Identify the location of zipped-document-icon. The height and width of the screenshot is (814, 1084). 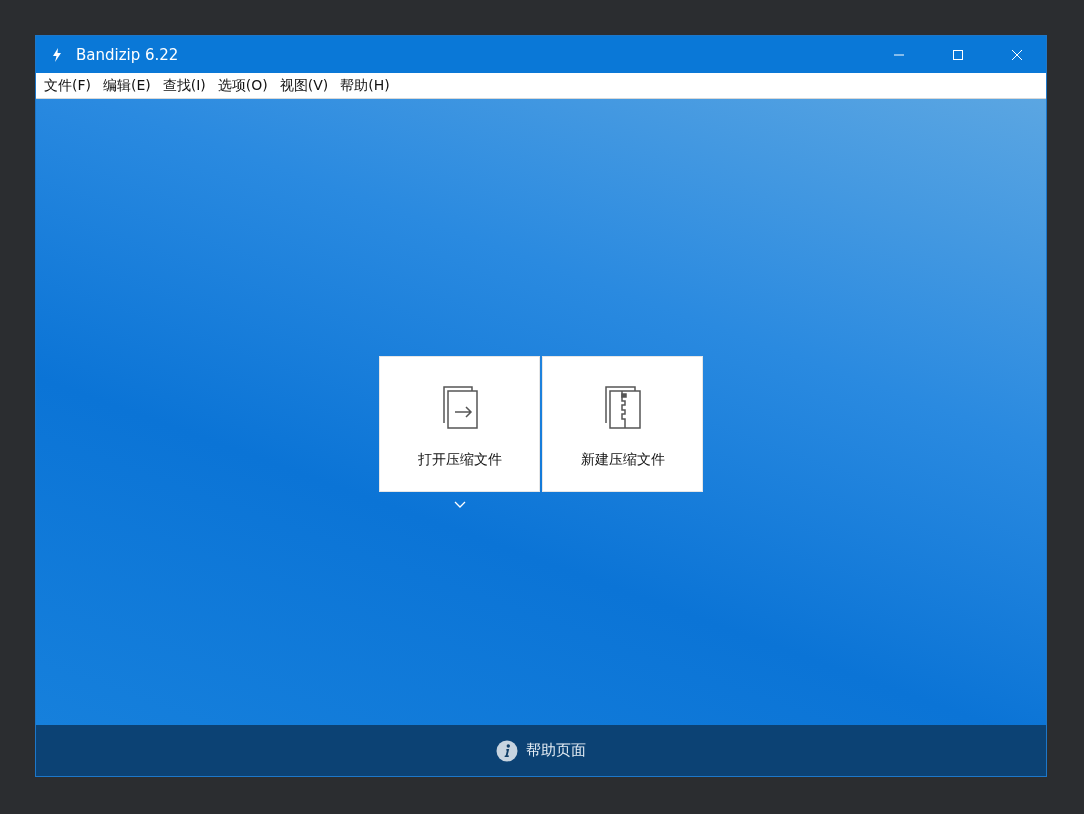
(622, 408).